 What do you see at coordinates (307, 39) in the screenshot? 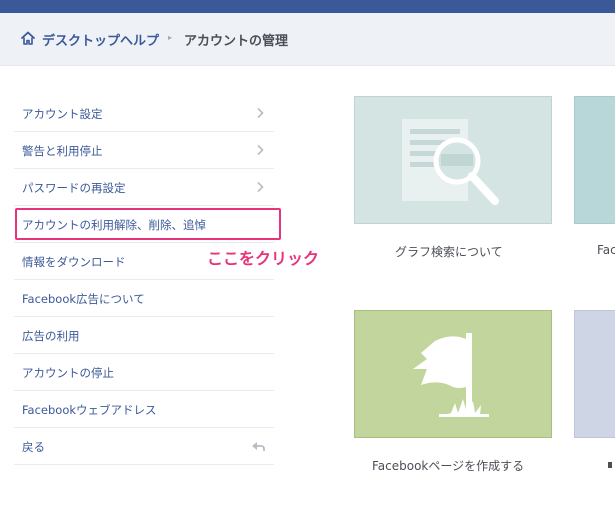
I see `breadcrumb: デスクトップヘルプ ▸ アカウントの管理` at bounding box center [307, 39].